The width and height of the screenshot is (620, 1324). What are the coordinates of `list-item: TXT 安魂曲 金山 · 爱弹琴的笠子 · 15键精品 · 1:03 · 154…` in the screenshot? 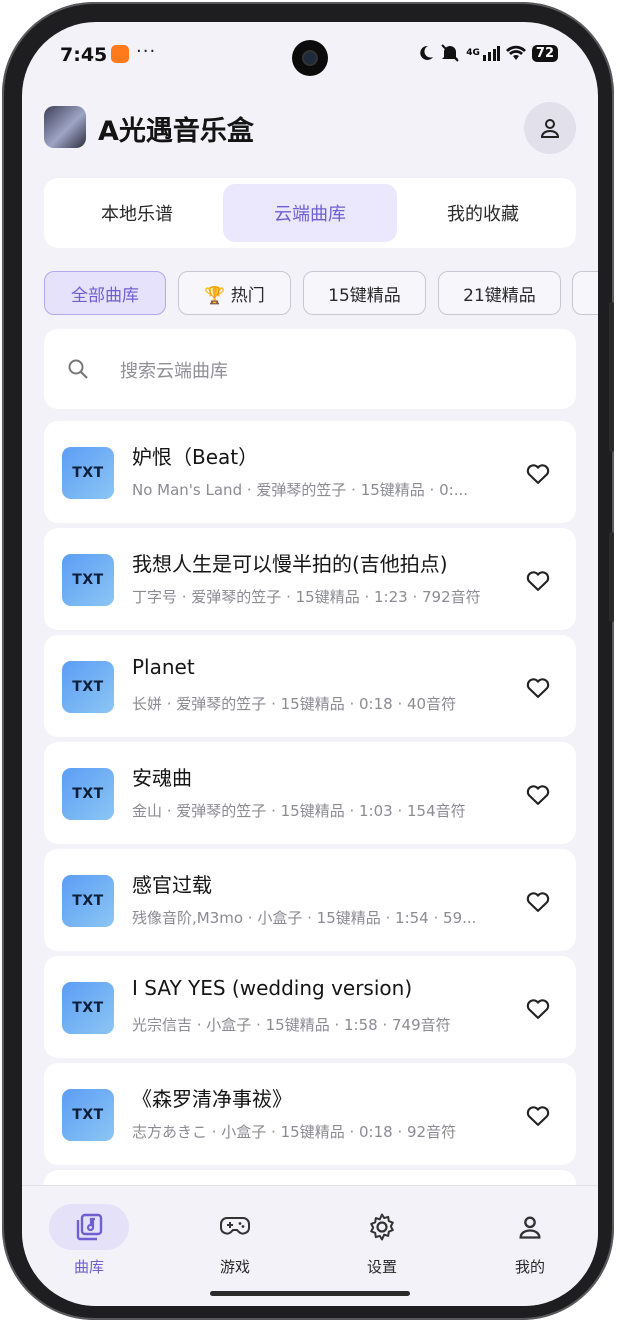 It's located at (310, 793).